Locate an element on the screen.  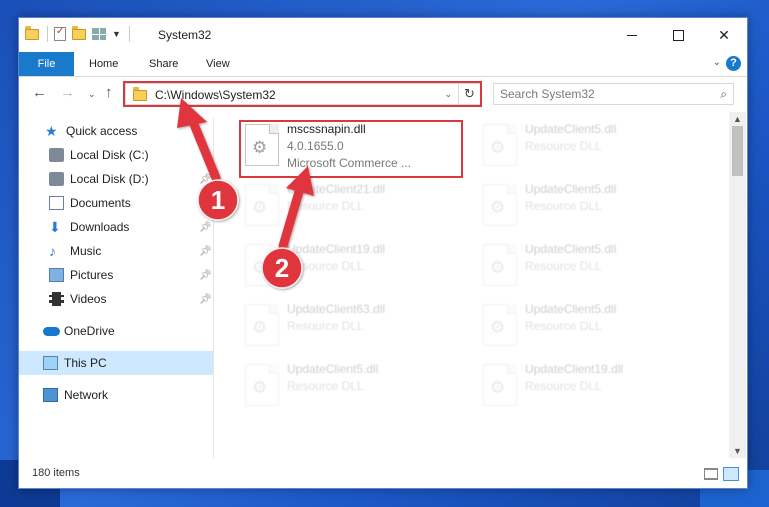
navigation-bar: ← → ⌄ ↑ C:\Windows\System32 ⌄ ↻ ⌕ is located at coordinates (383, 94).